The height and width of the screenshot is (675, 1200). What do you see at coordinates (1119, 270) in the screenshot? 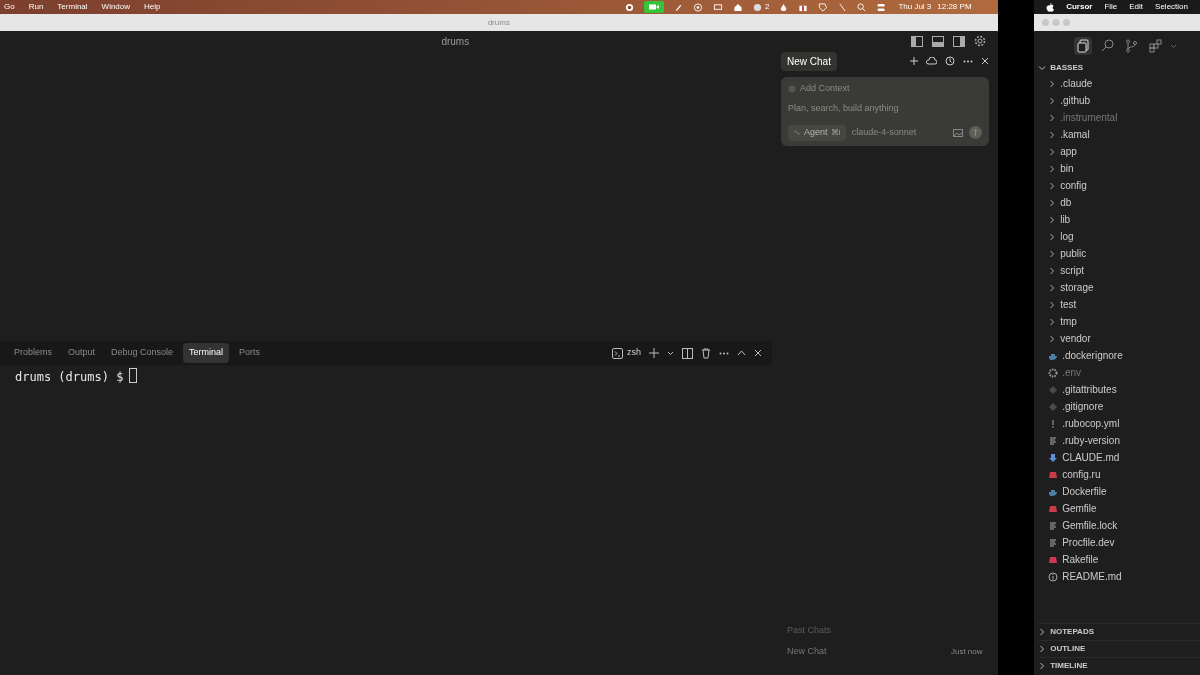
I see `tree-folder-row: script` at bounding box center [1119, 270].